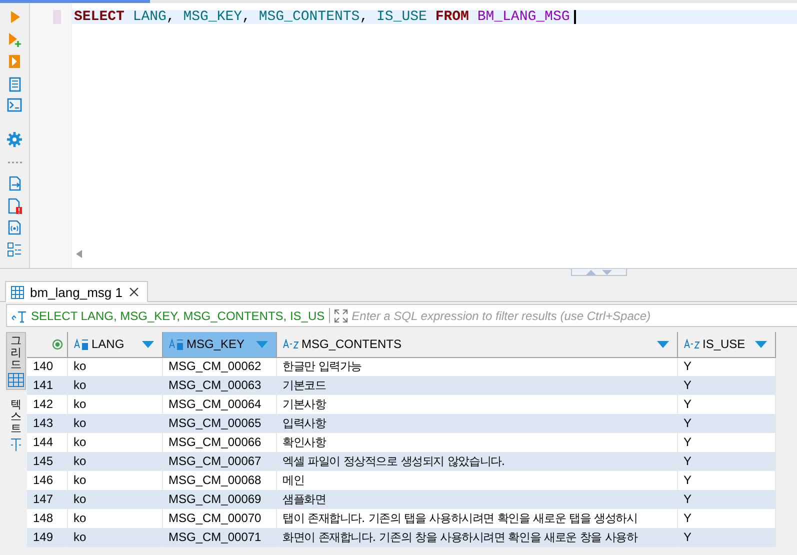 The height and width of the screenshot is (555, 797). Describe the element at coordinates (16, 425) in the screenshot. I see `view-tab: 텍스트` at that location.